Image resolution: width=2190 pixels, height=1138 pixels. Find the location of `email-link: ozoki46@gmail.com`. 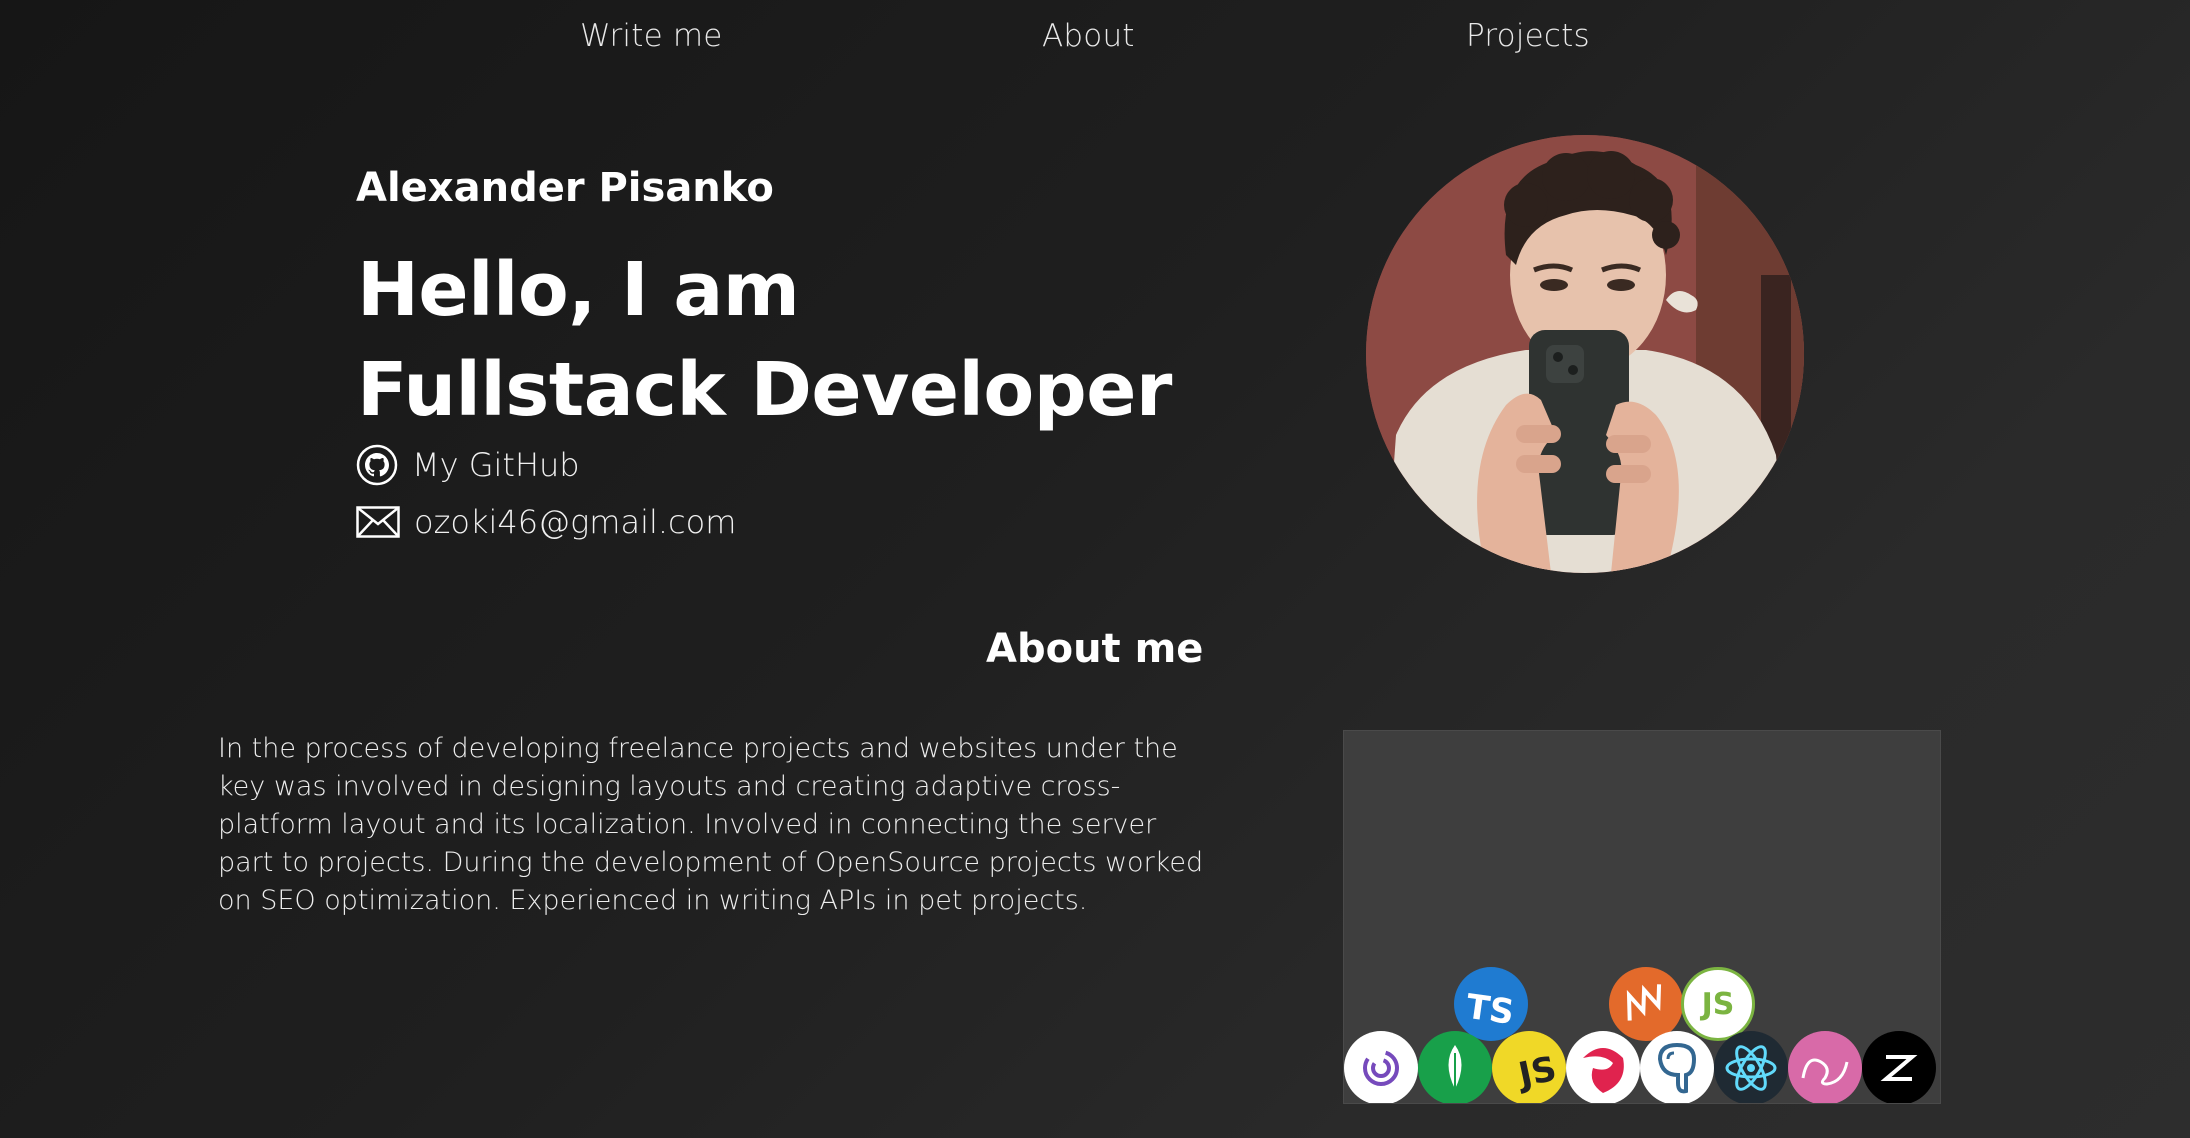

email-link: ozoki46@gmail.com is located at coordinates (546, 522).